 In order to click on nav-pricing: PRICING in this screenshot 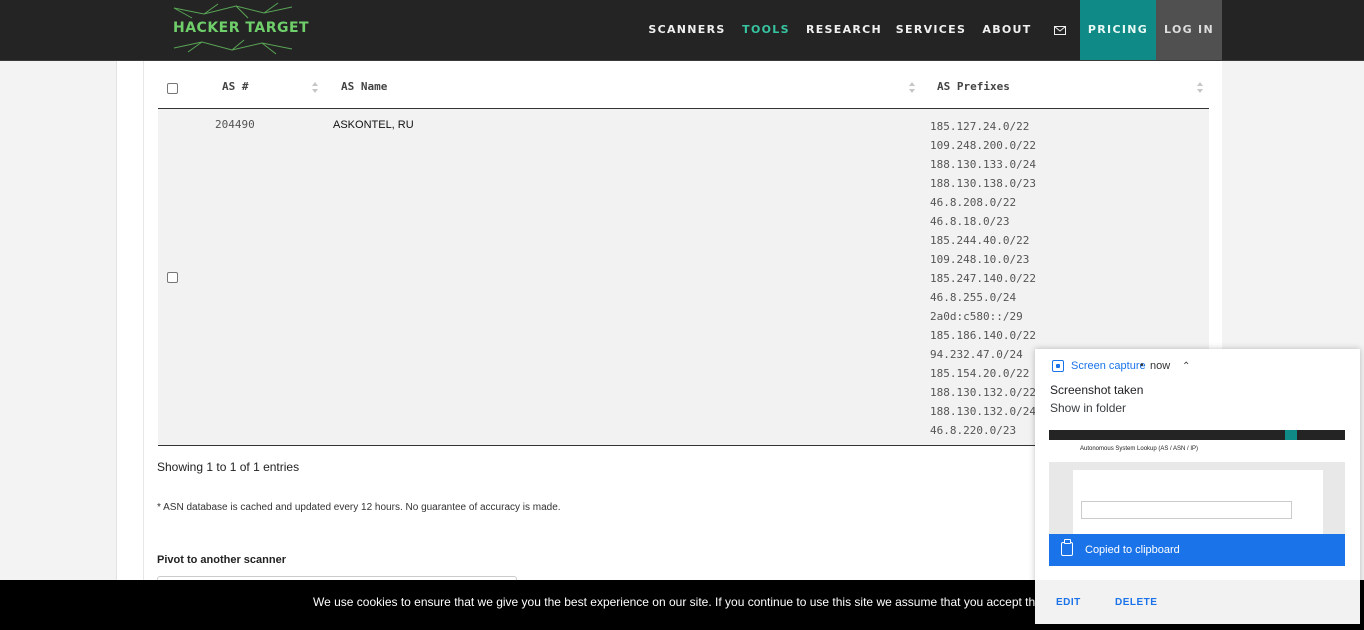, I will do `click(1118, 30)`.